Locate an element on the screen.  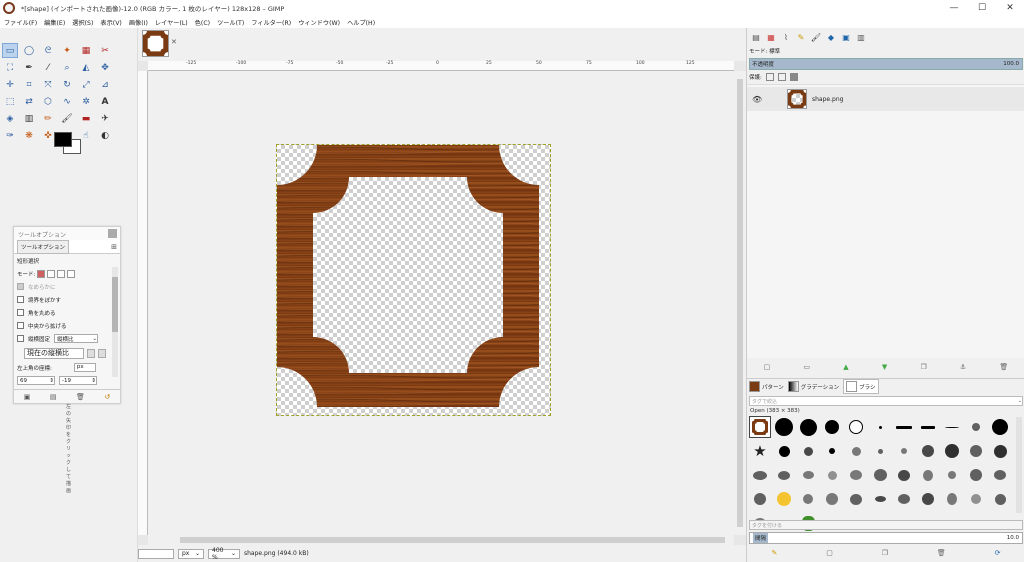
crop-icon: ⌗ is located at coordinates (29, 84).